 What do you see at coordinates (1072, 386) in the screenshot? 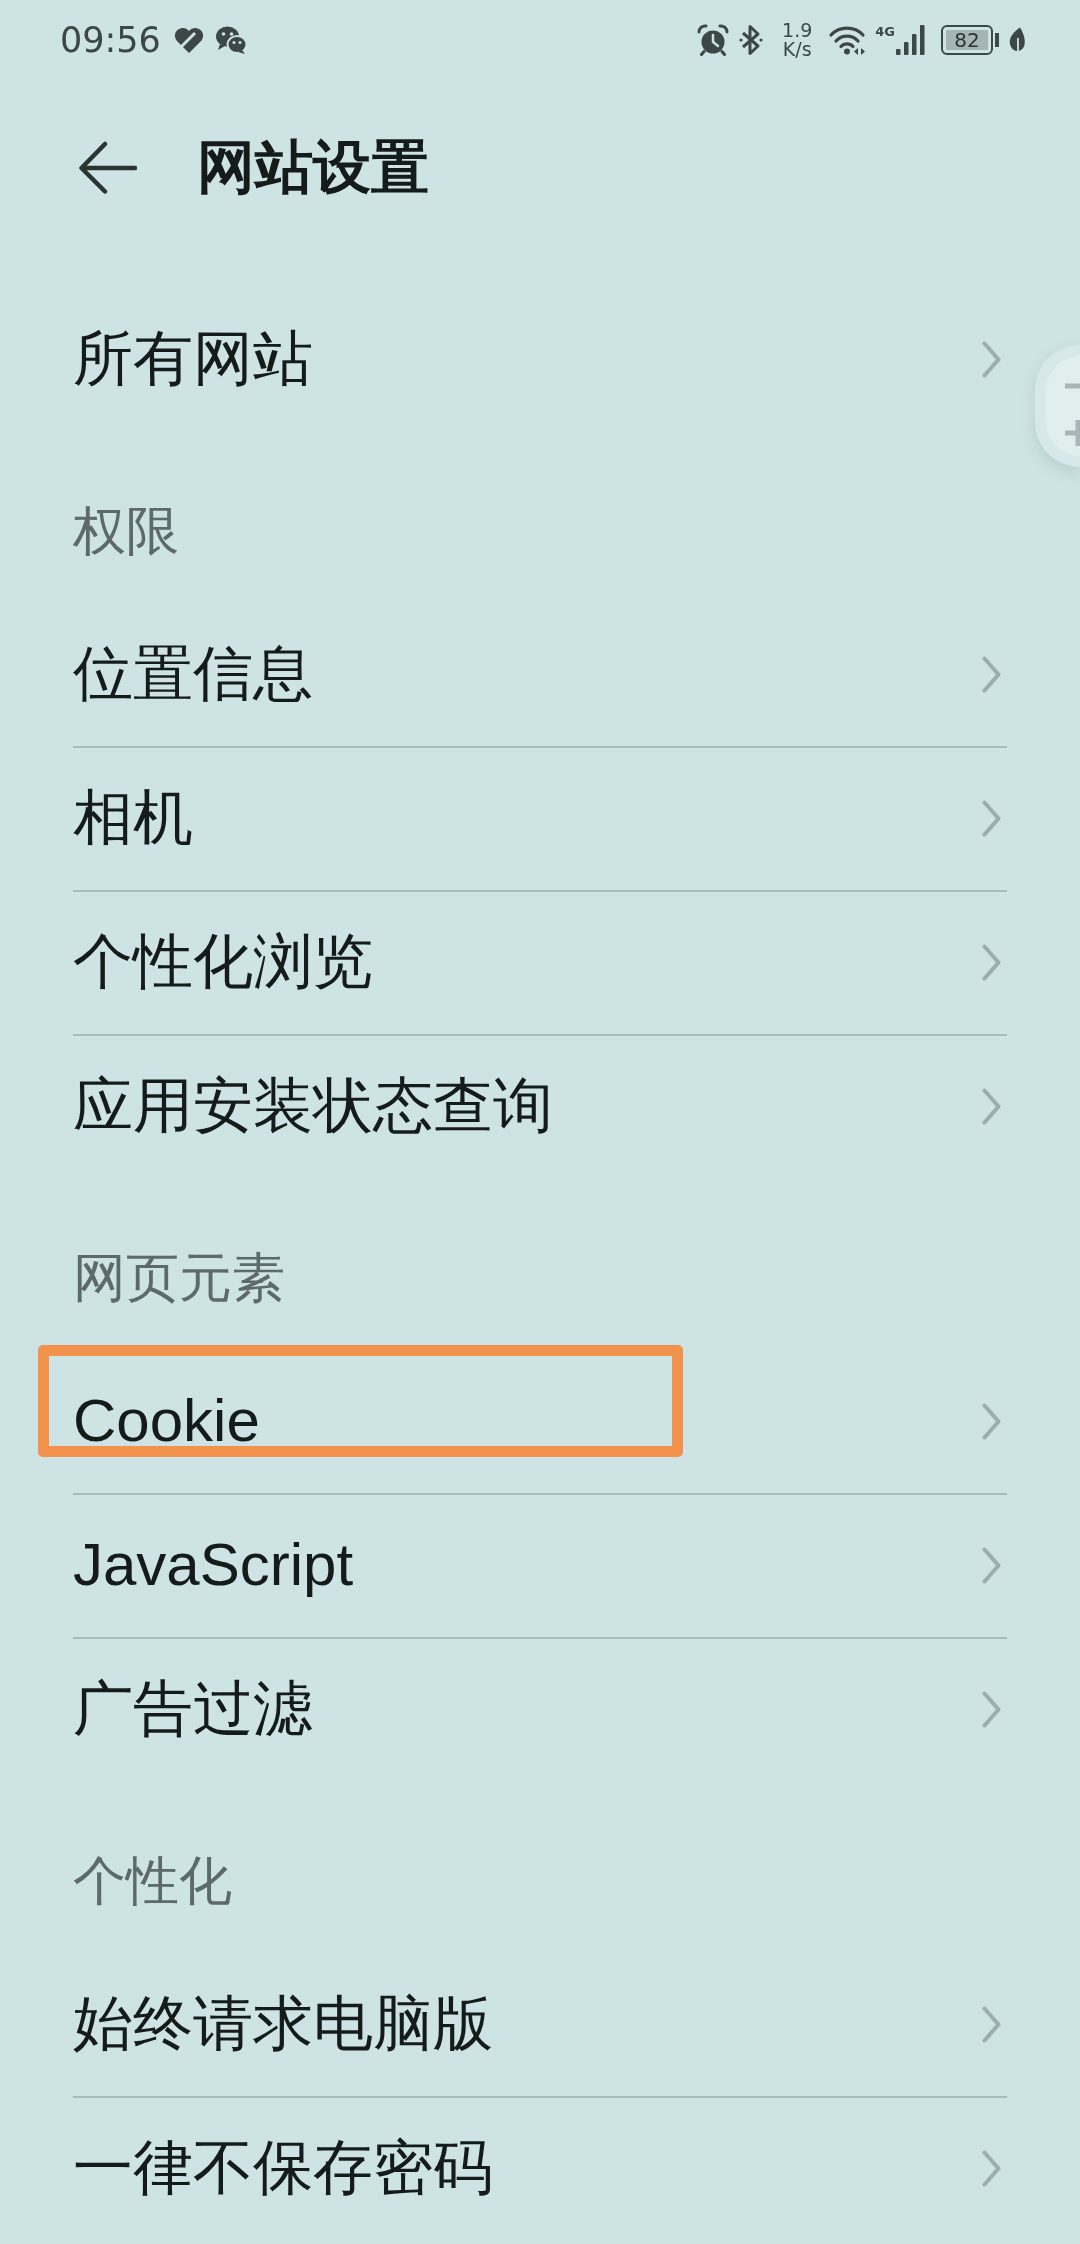
I see `minus-icon` at bounding box center [1072, 386].